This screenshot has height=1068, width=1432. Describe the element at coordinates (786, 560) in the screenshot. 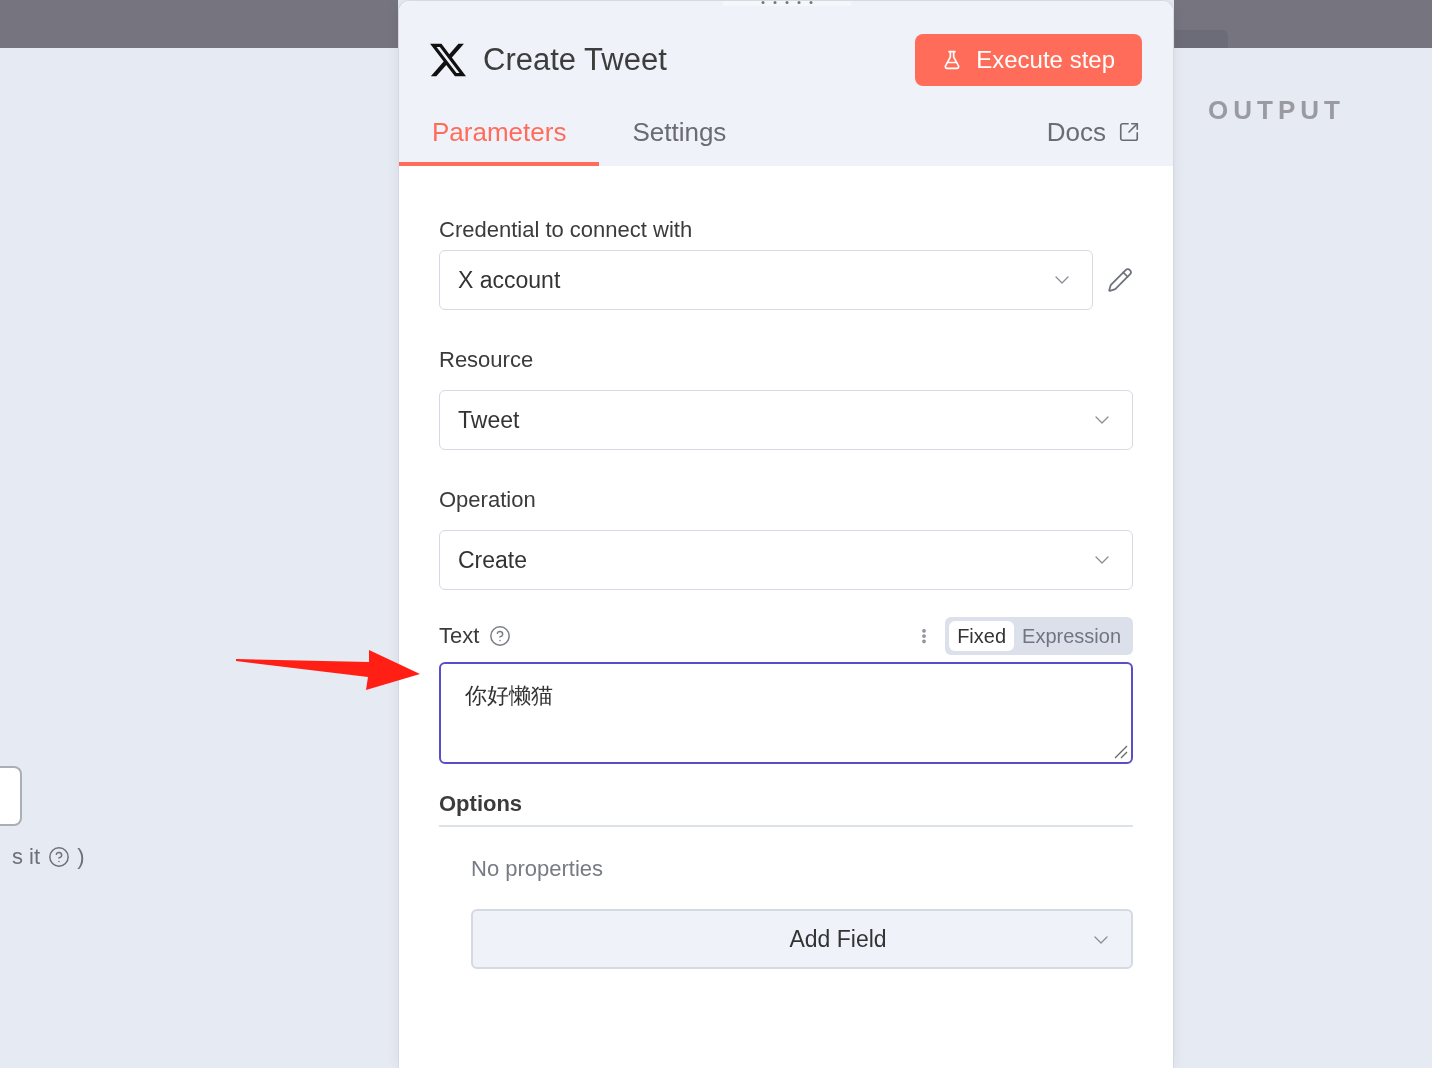

I see `select-field: Create` at that location.